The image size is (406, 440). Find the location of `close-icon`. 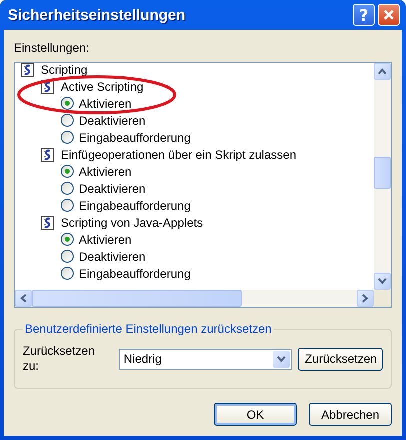

close-icon is located at coordinates (389, 15).